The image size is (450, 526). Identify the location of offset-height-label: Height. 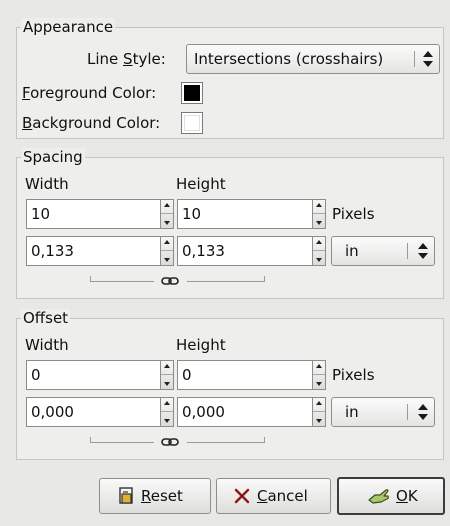
(201, 345).